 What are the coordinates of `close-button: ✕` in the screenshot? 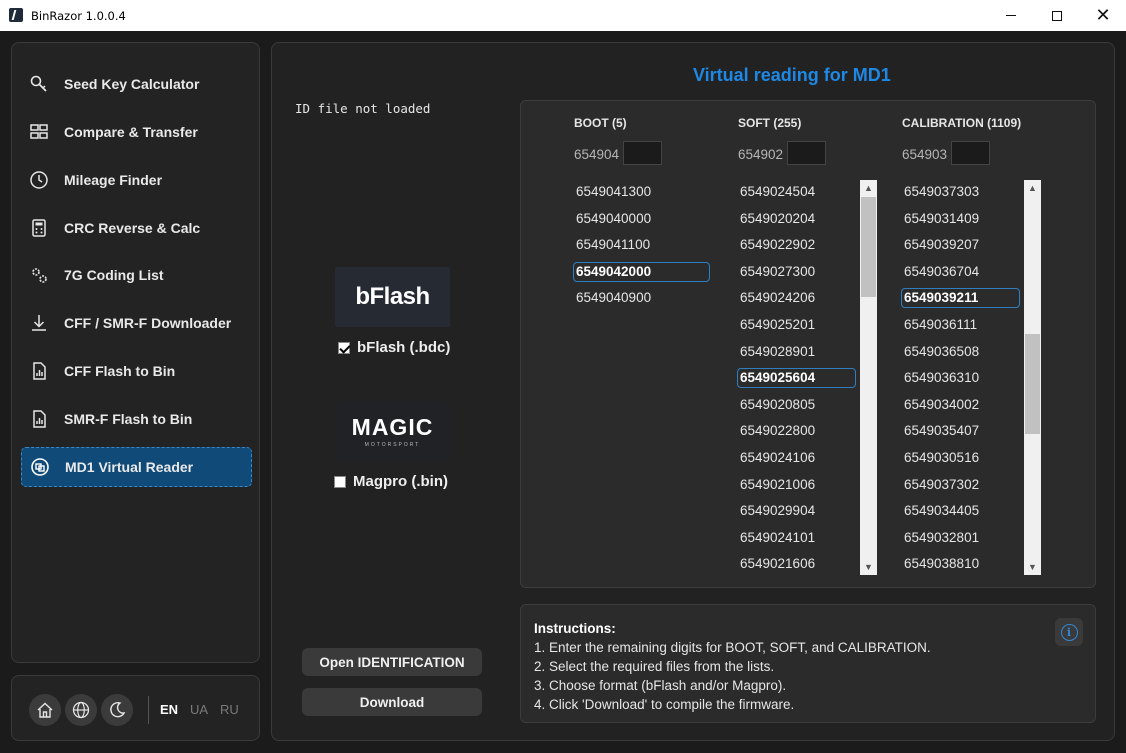 It's located at (1103, 15).